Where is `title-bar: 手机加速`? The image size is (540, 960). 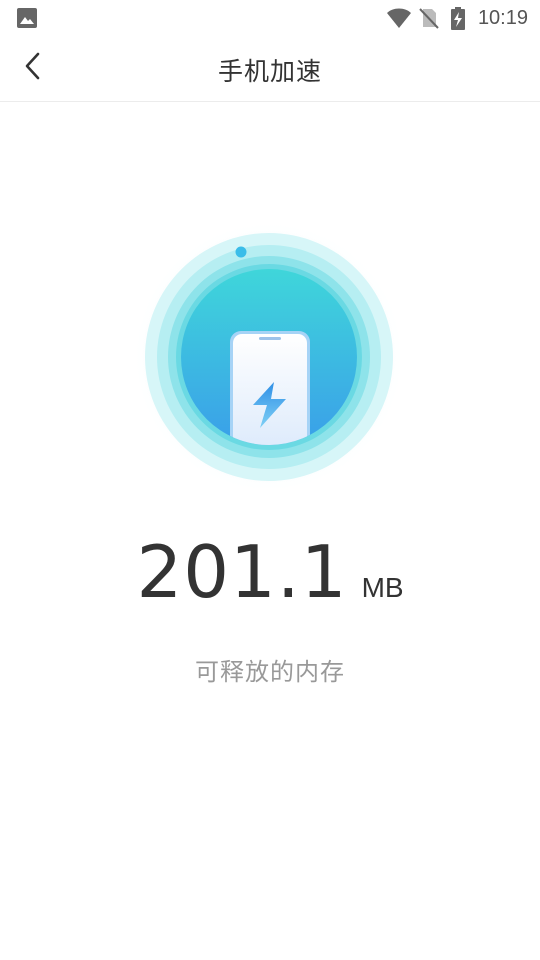
title-bar: 手机加速 is located at coordinates (270, 69).